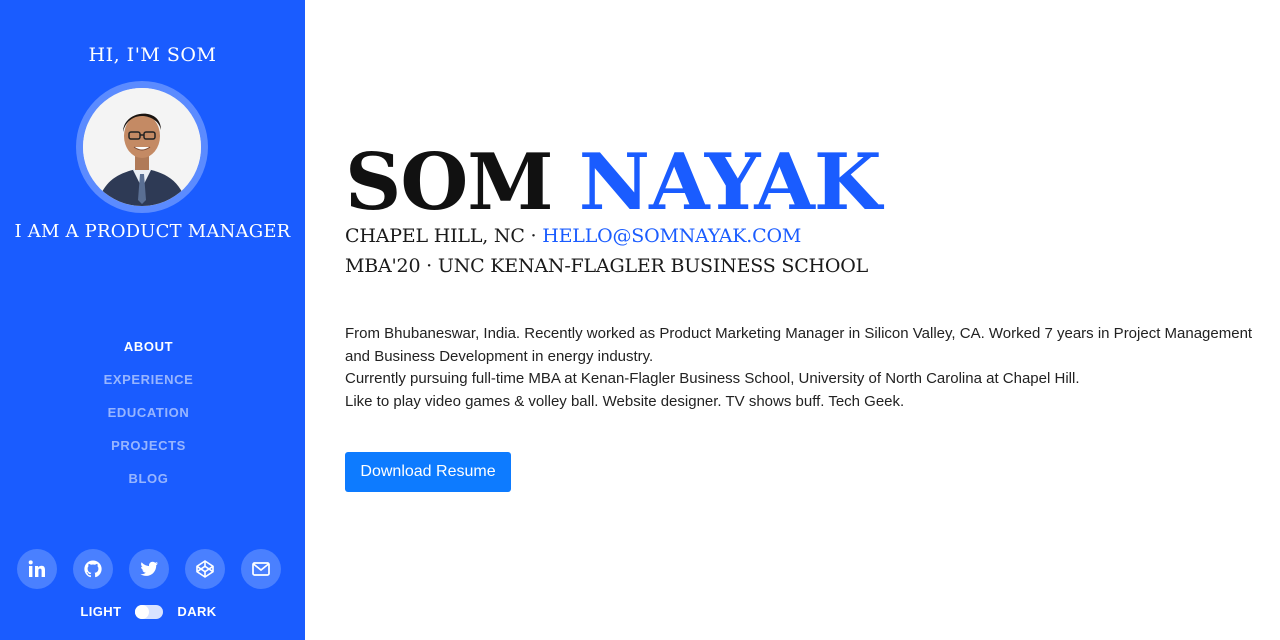  I want to click on twitter-icon, so click(149, 568).